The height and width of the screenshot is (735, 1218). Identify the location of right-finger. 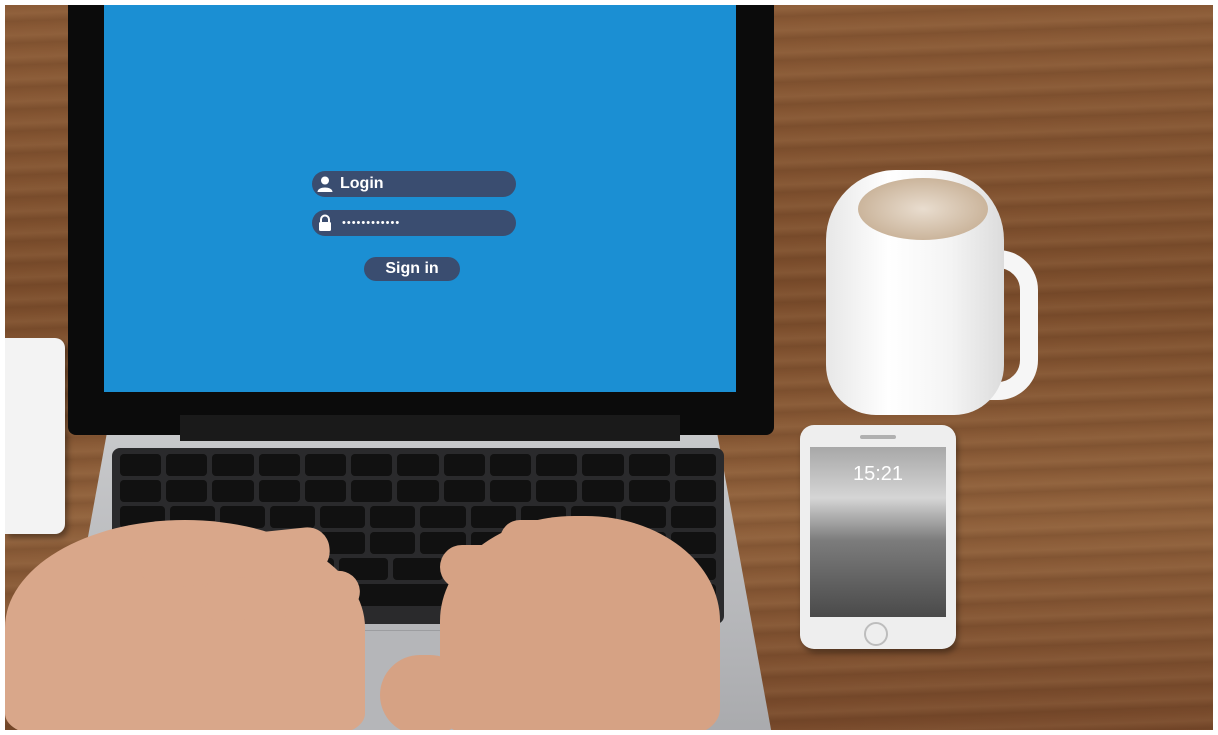
(535, 540).